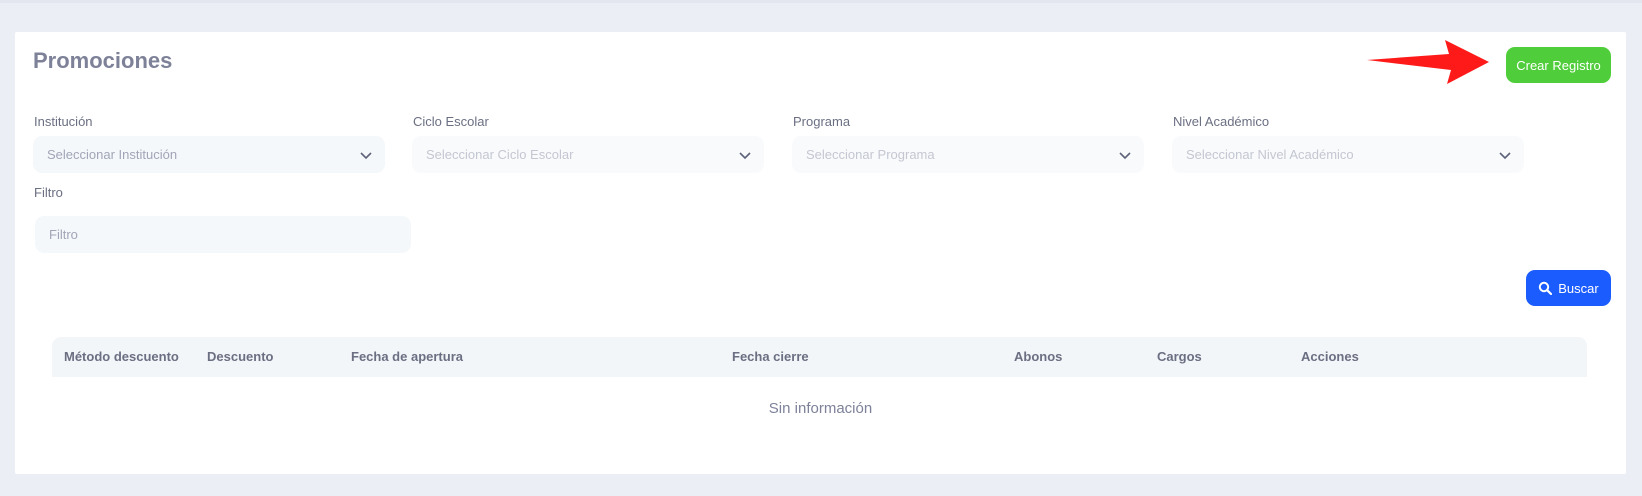 The height and width of the screenshot is (496, 1642). I want to click on institution-placeholder: Seleccionar Institución, so click(112, 154).